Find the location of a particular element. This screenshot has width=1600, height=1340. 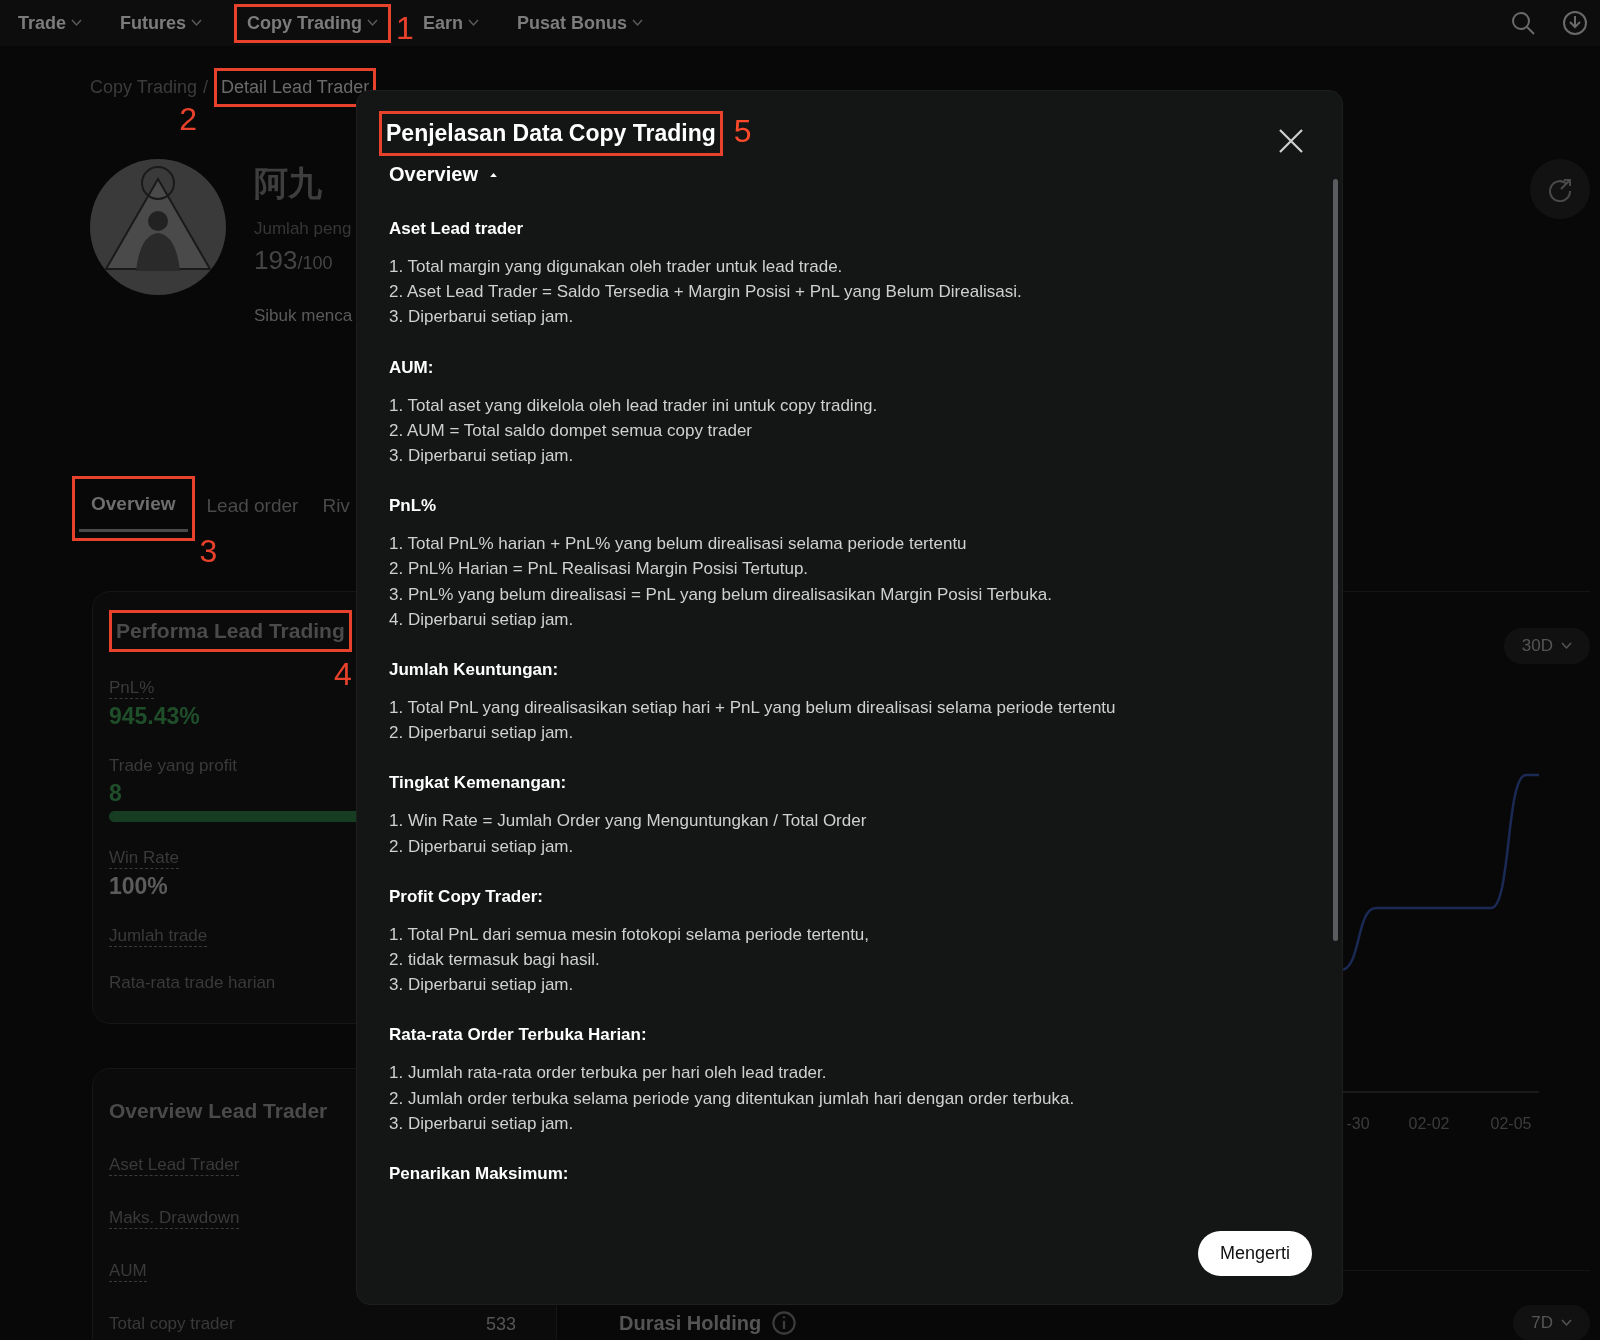

section-heading: Aset Lead trader is located at coordinates (457, 229).